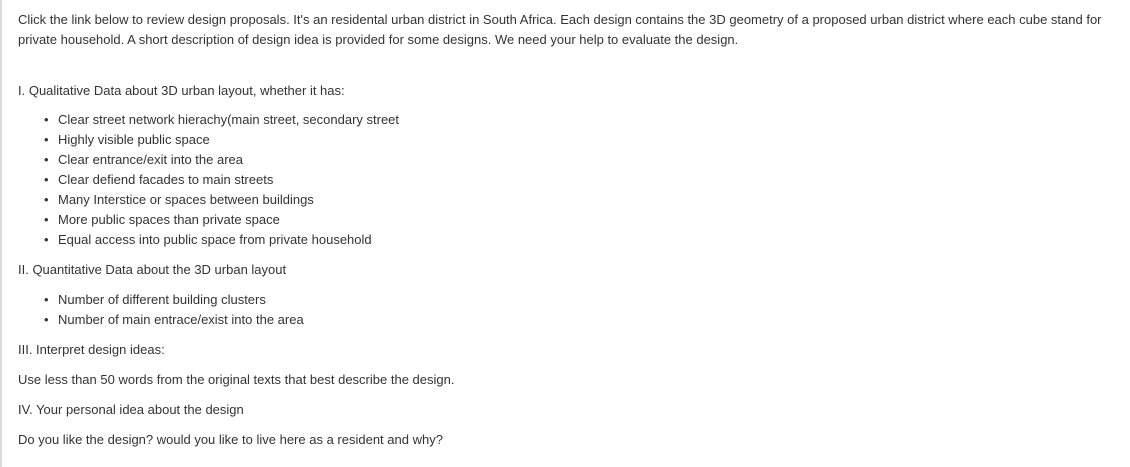 The width and height of the screenshot is (1130, 467). I want to click on list-item: More public spaces than private space, so click(585, 220).